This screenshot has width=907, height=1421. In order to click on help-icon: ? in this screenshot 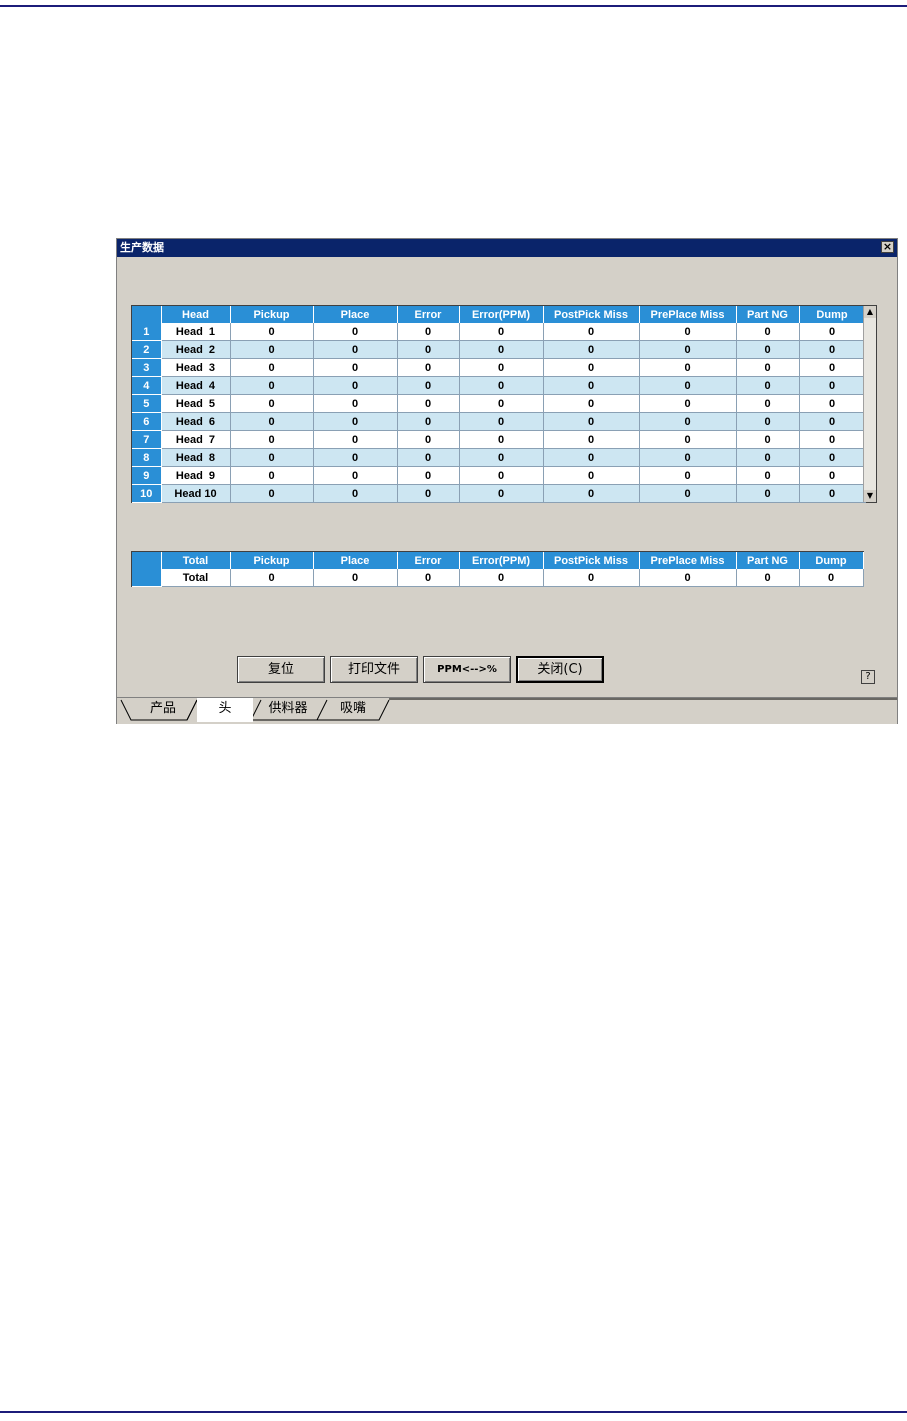, I will do `click(868, 677)`.